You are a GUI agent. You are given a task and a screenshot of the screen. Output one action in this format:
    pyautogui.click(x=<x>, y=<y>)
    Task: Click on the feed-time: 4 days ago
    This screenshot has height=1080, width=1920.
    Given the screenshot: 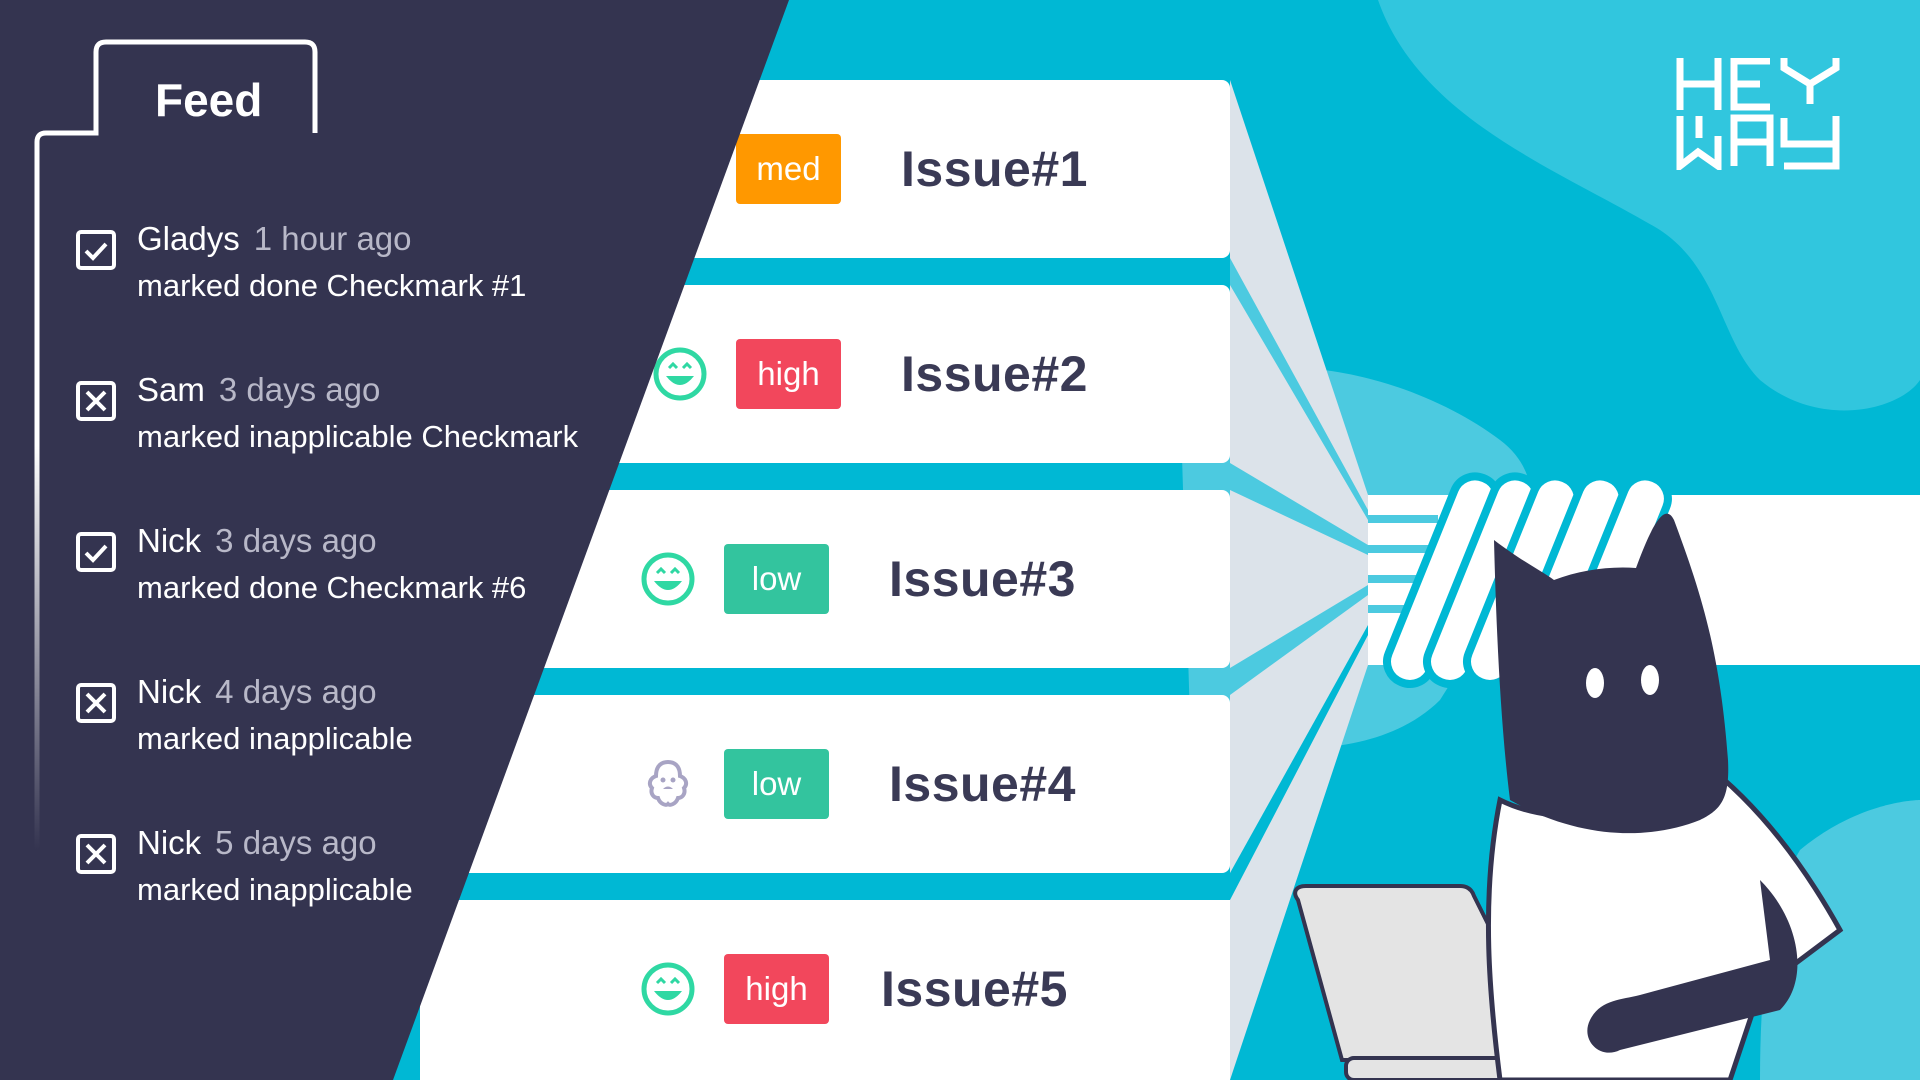 What is the action you would take?
    pyautogui.click(x=296, y=691)
    